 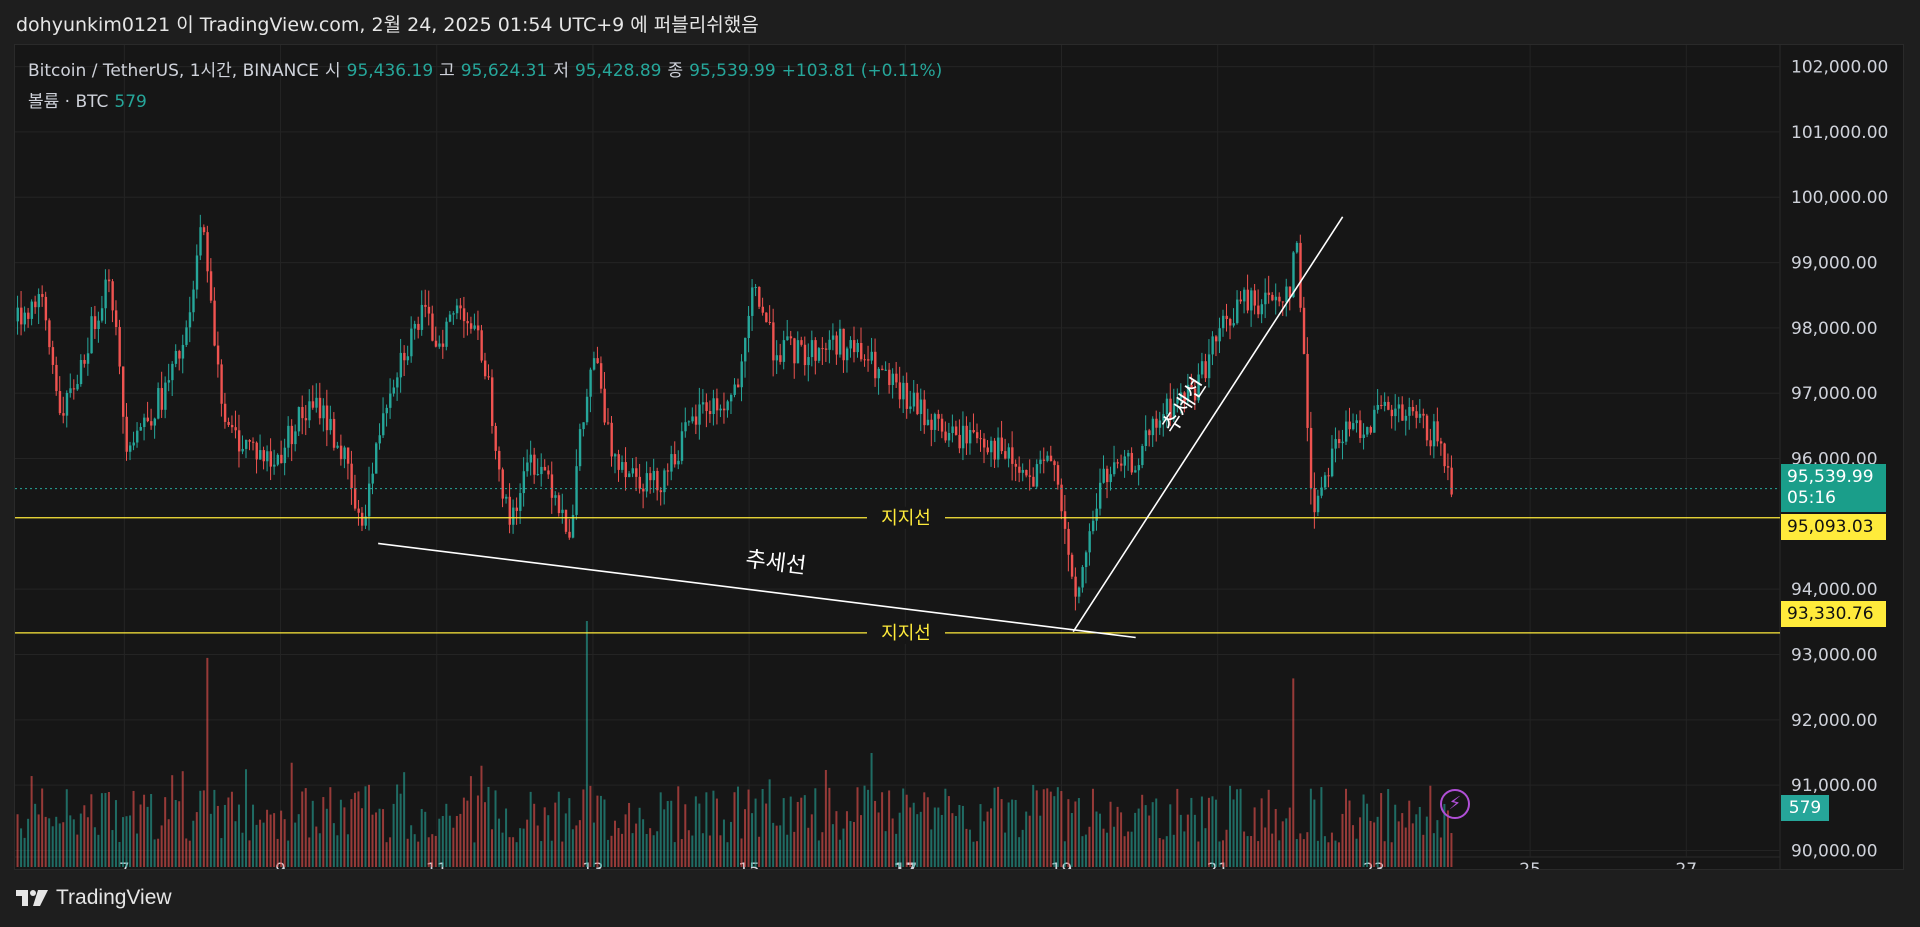 What do you see at coordinates (1839, 133) in the screenshot?
I see `y-tick-label: 101,000.00` at bounding box center [1839, 133].